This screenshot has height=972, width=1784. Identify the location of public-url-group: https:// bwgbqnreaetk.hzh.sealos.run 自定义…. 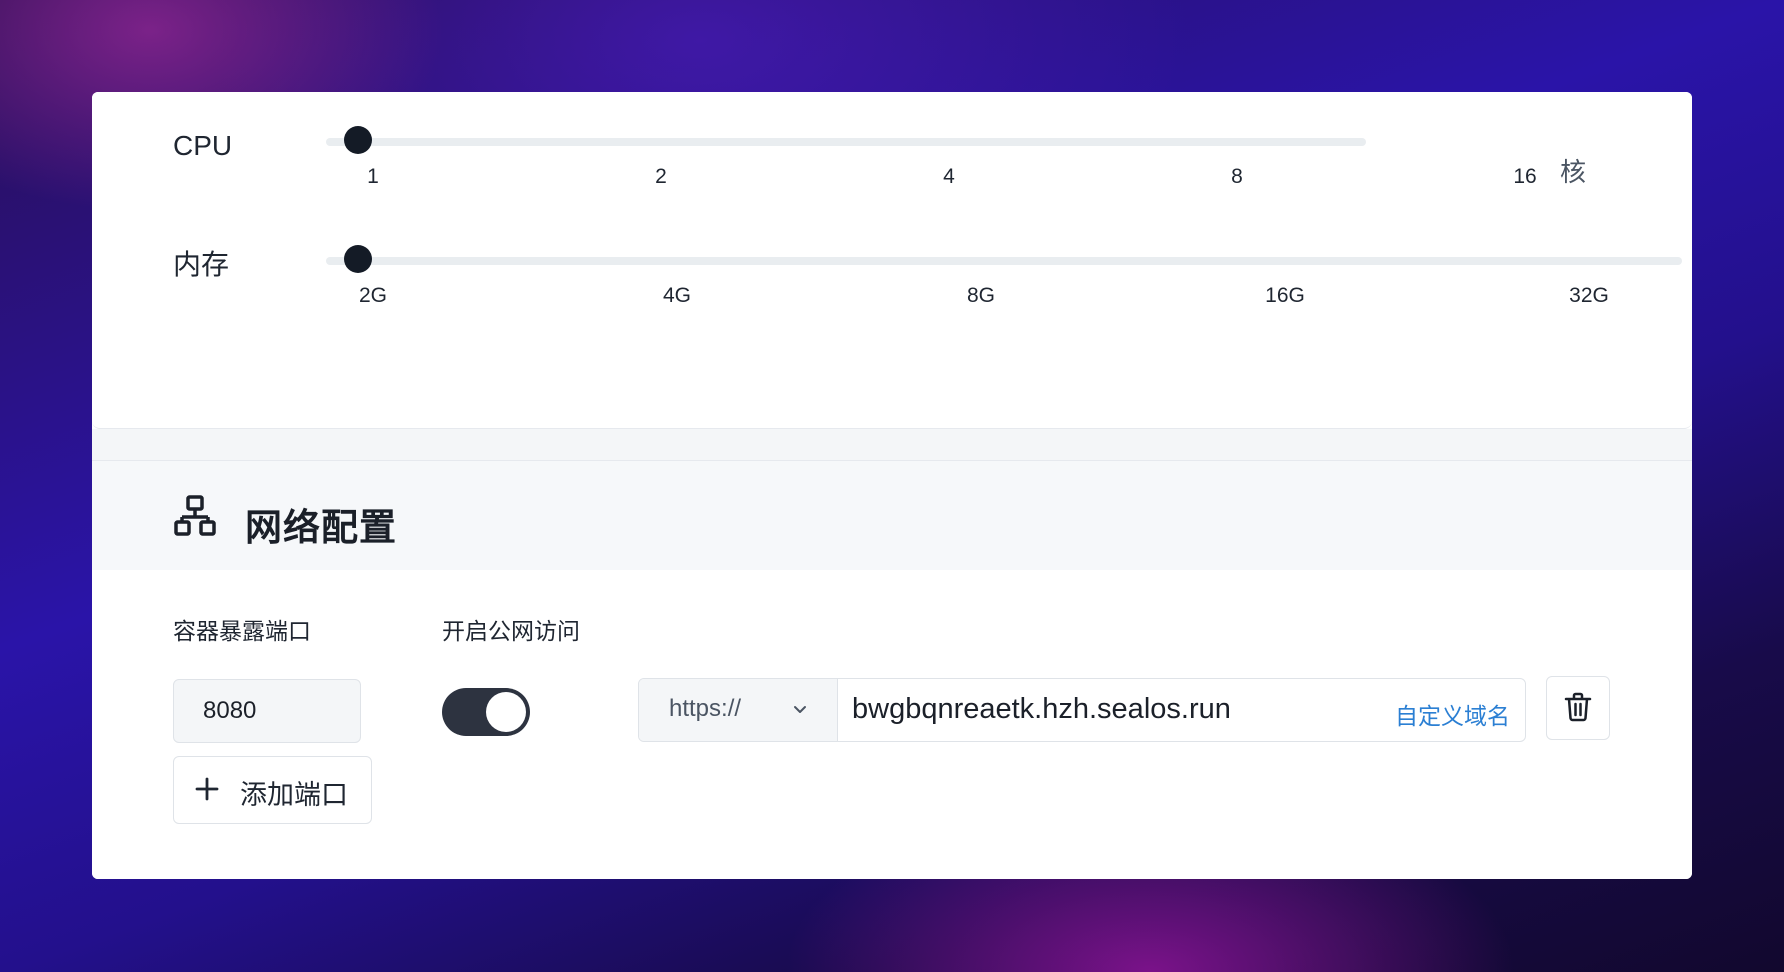
(1082, 710).